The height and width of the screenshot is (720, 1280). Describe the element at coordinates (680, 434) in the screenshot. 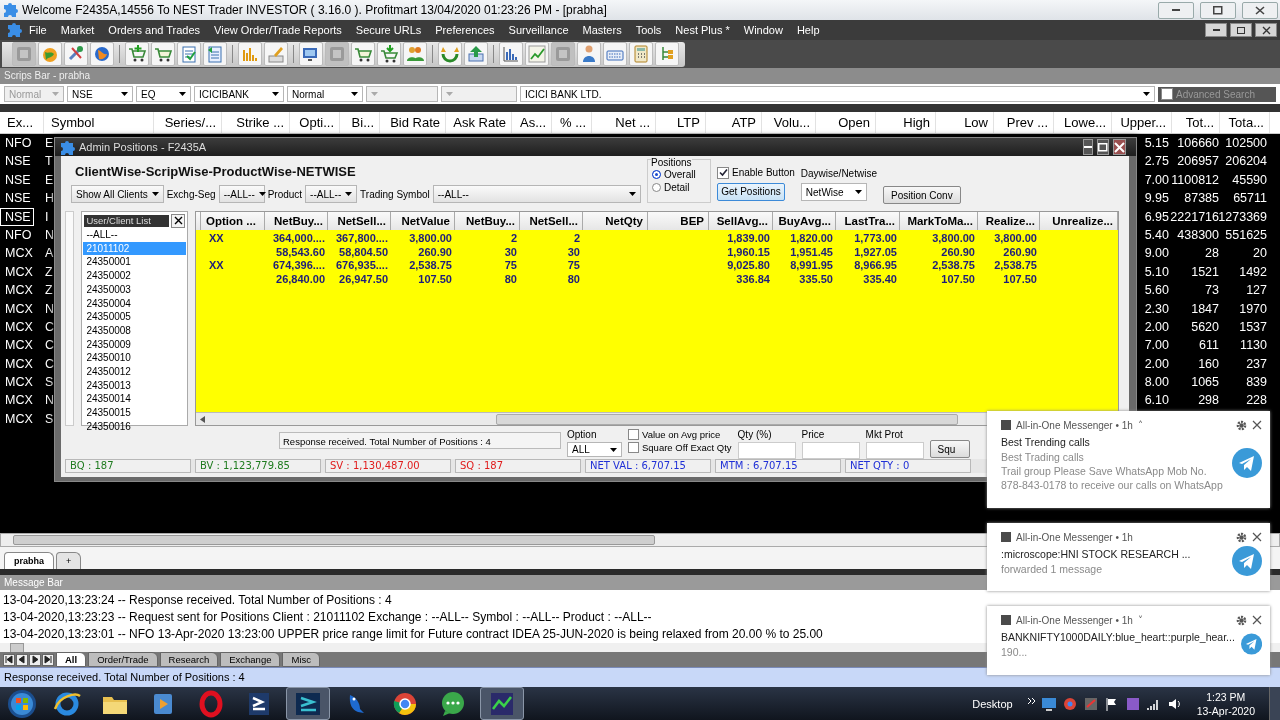

I see `checkbox: Value on Avg price` at that location.